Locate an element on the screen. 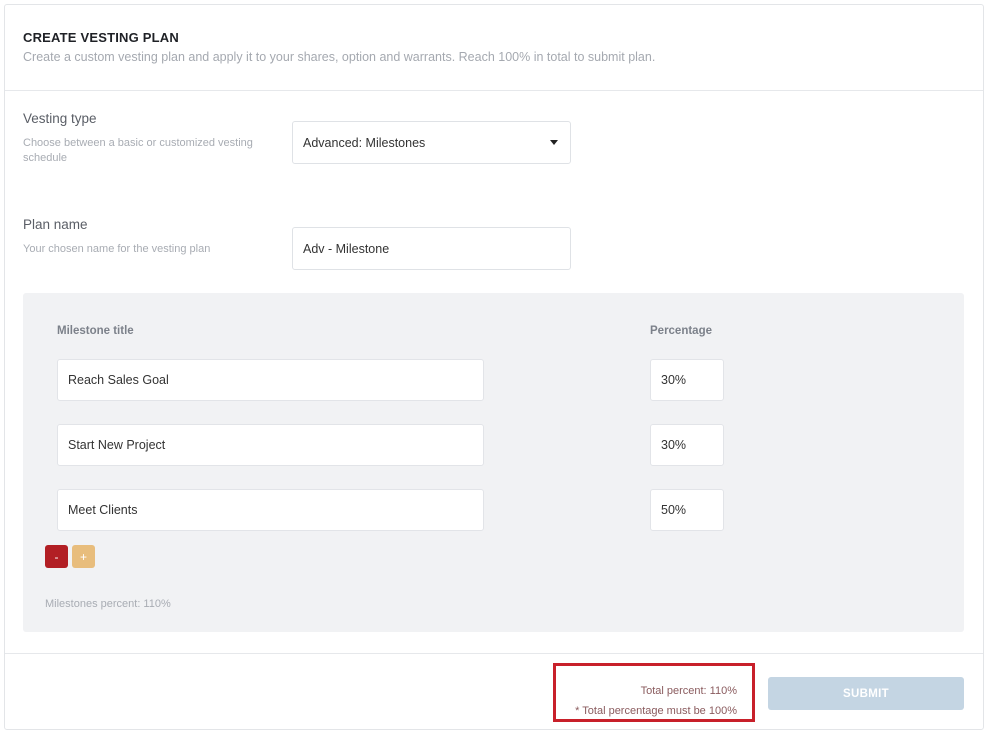 The image size is (986, 733). milestone-title-header: Milestone title is located at coordinates (95, 331).